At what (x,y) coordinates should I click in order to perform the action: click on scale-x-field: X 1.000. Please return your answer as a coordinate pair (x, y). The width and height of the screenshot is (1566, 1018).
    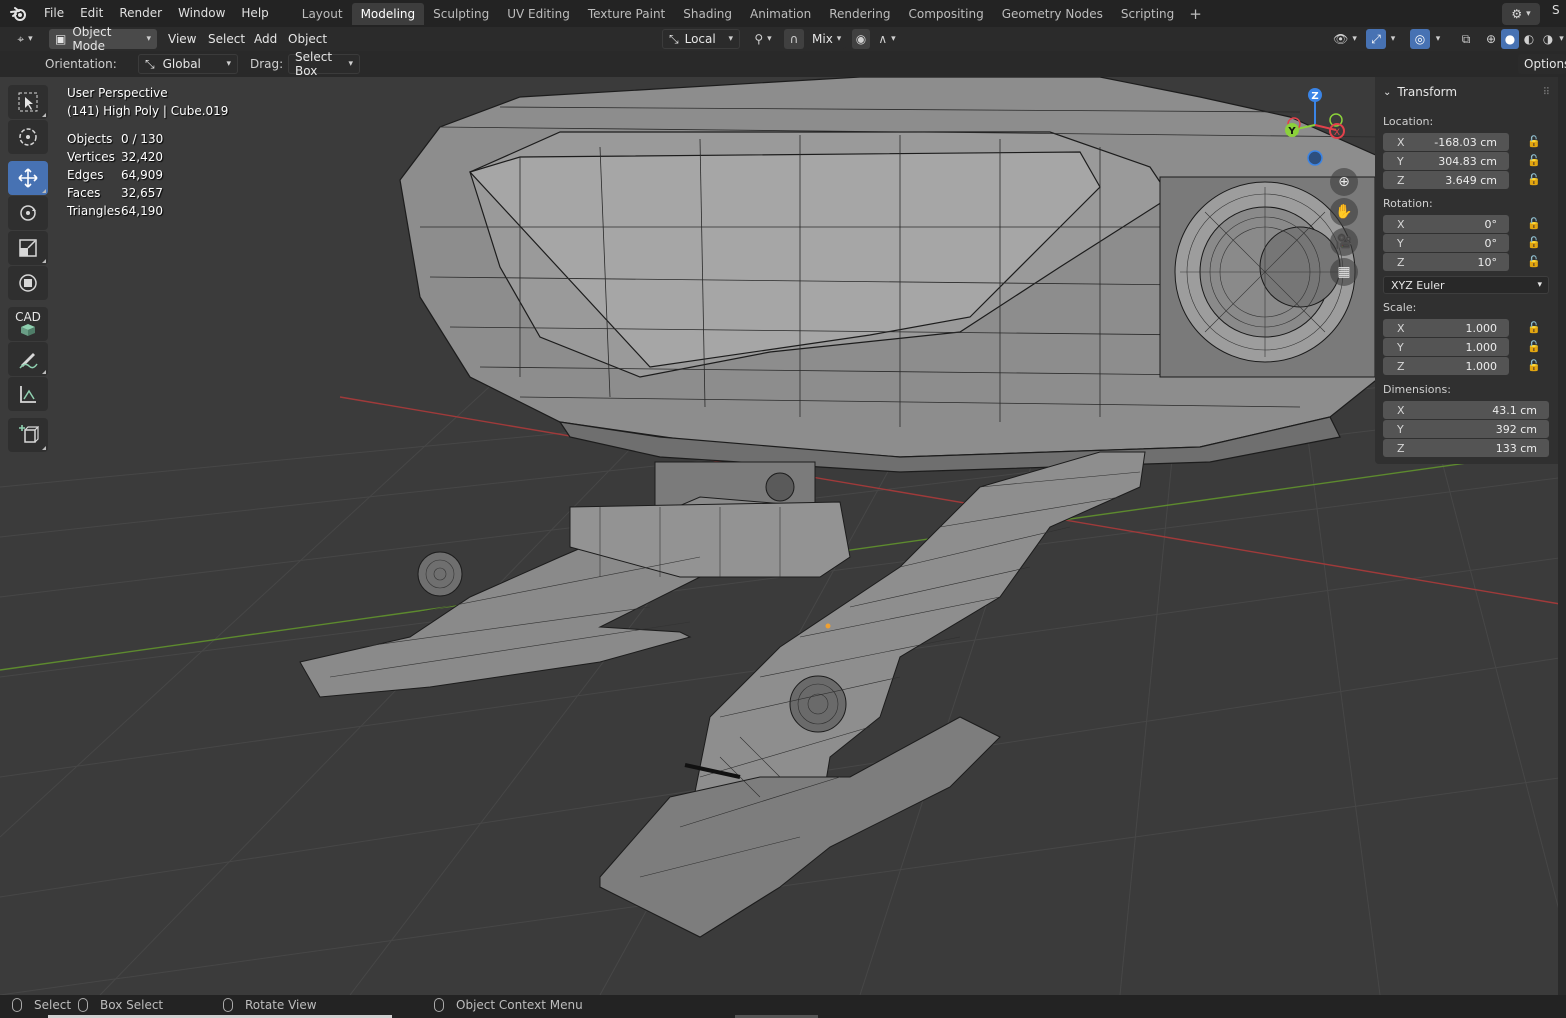
    Looking at the image, I should click on (1446, 328).